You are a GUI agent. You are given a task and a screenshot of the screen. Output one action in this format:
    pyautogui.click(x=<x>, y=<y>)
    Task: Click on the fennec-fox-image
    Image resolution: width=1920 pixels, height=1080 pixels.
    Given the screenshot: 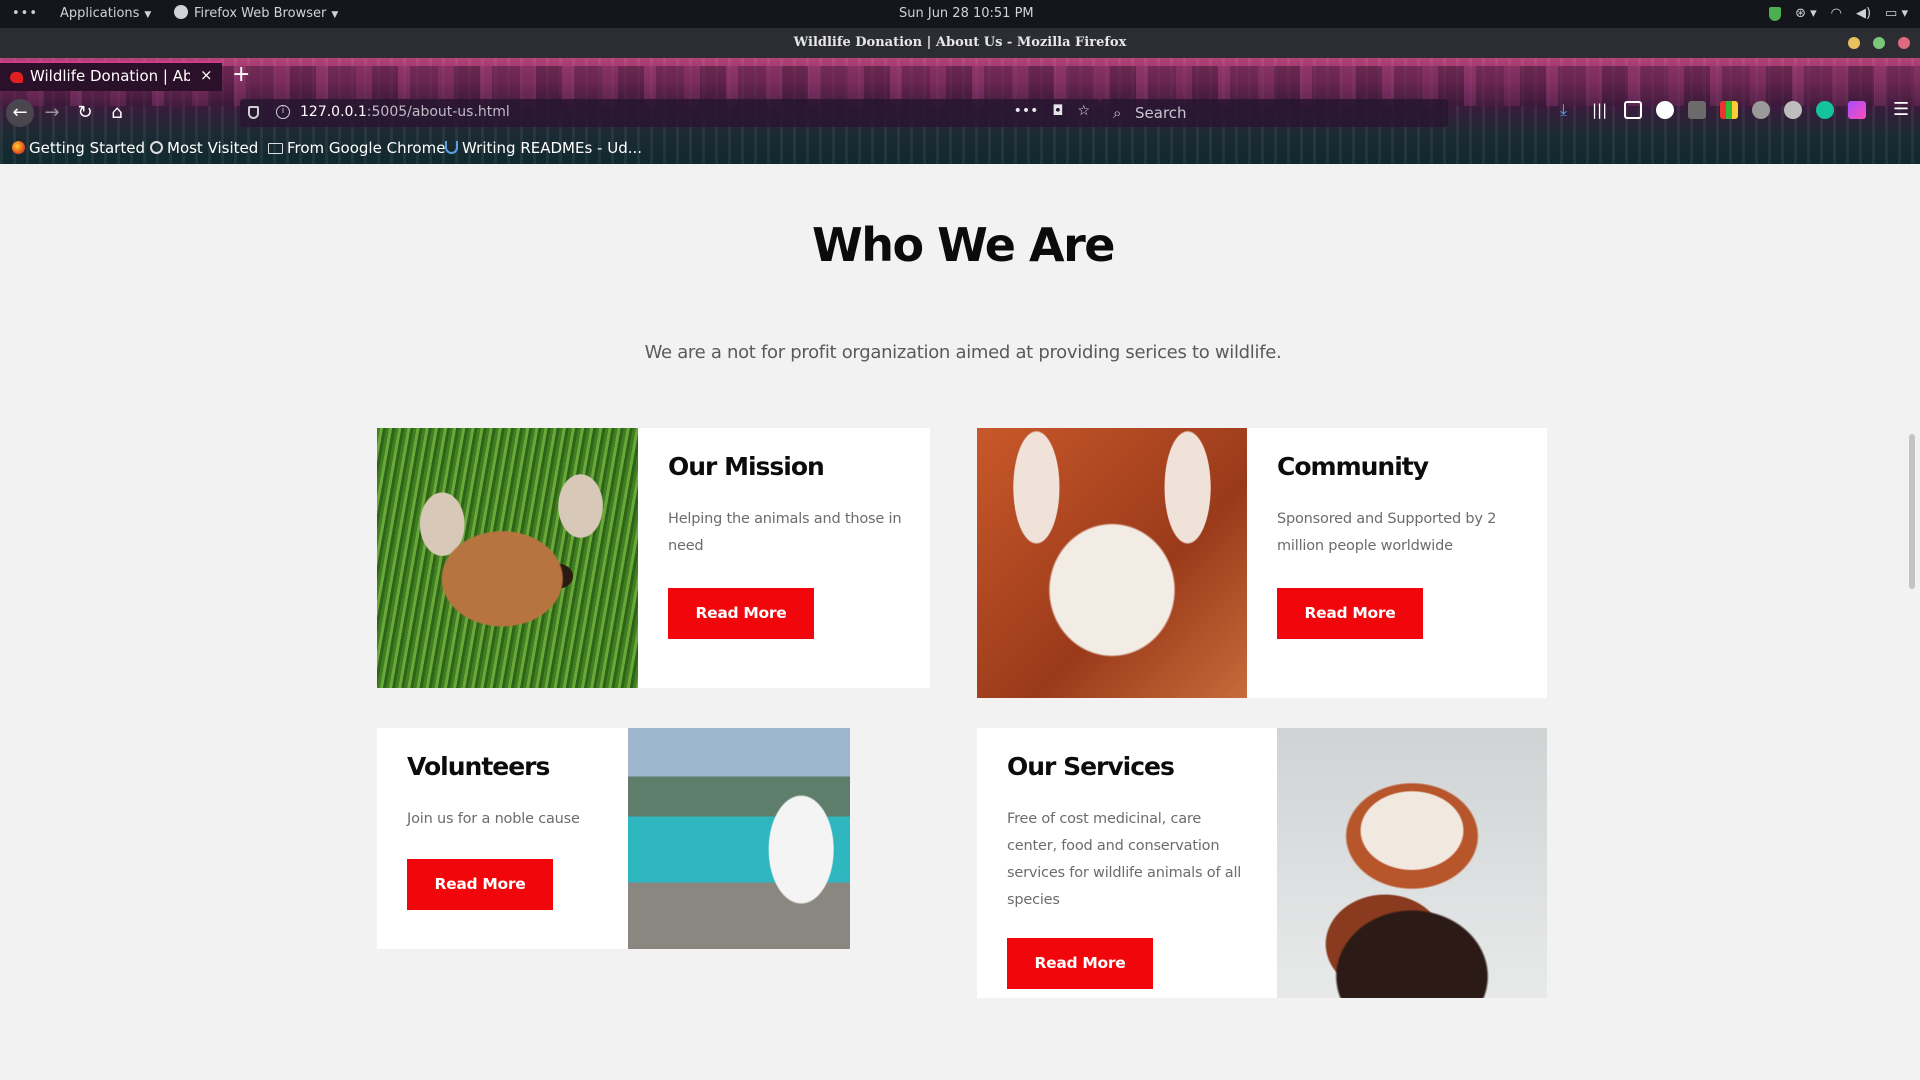 What is the action you would take?
    pyautogui.click(x=1112, y=563)
    